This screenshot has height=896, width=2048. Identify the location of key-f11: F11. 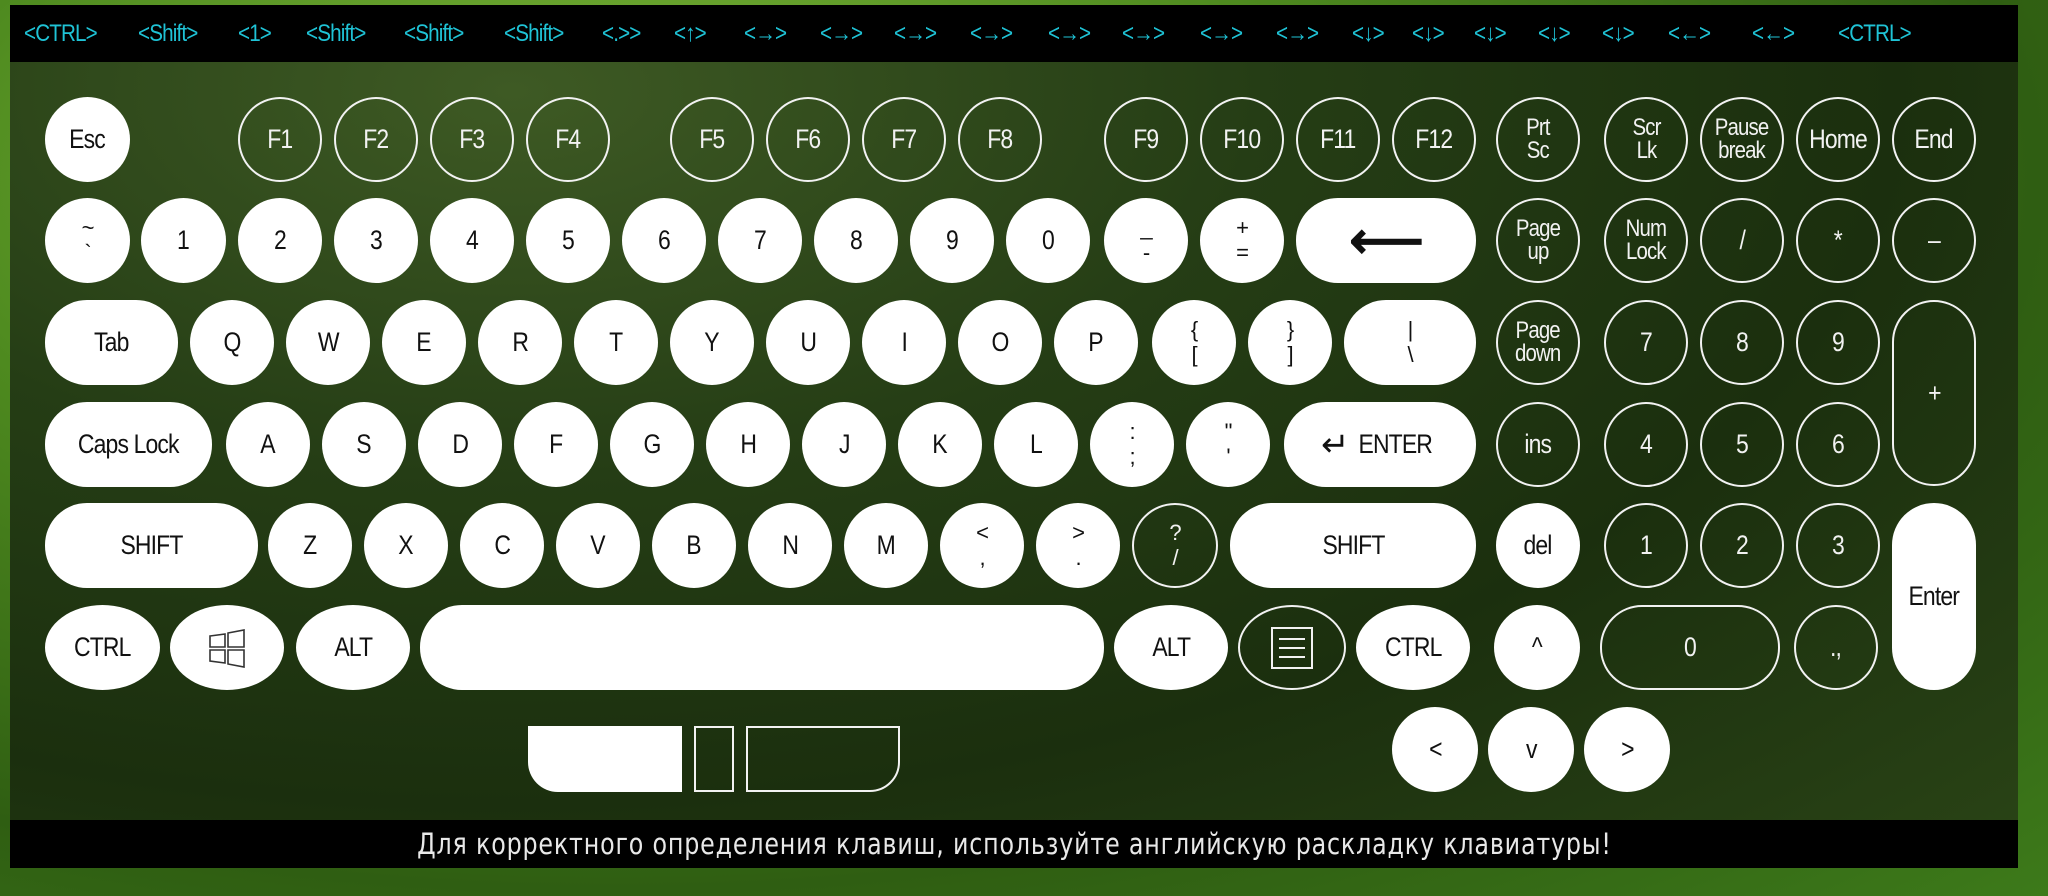
(1338, 139).